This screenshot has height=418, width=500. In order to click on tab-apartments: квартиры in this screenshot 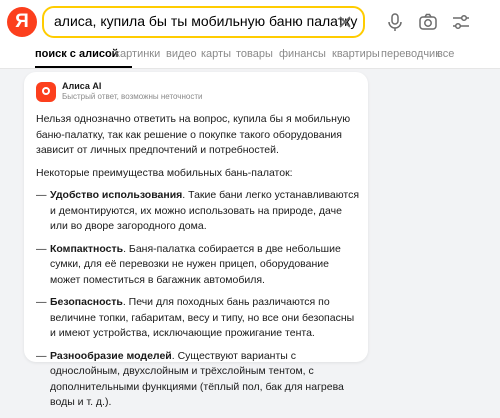, I will do `click(356, 54)`.